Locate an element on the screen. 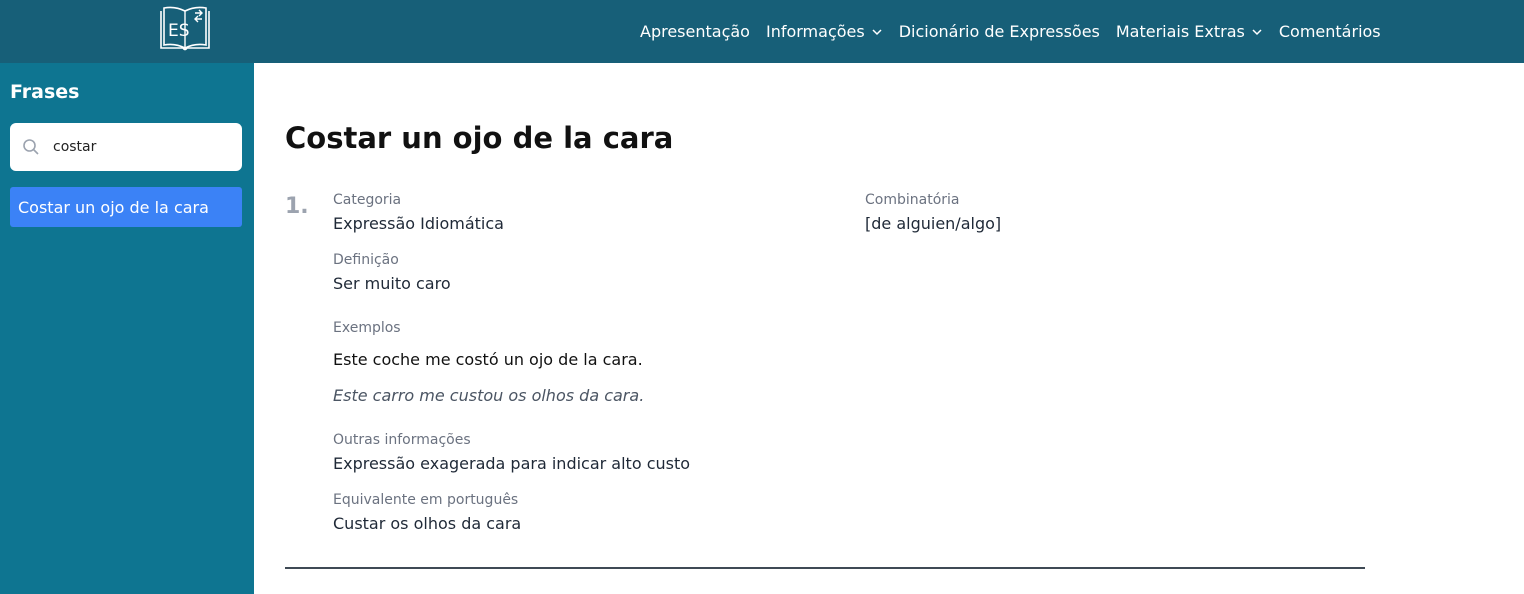  example-portuguese: Este carro me custou os olhos da cara. is located at coordinates (489, 395).